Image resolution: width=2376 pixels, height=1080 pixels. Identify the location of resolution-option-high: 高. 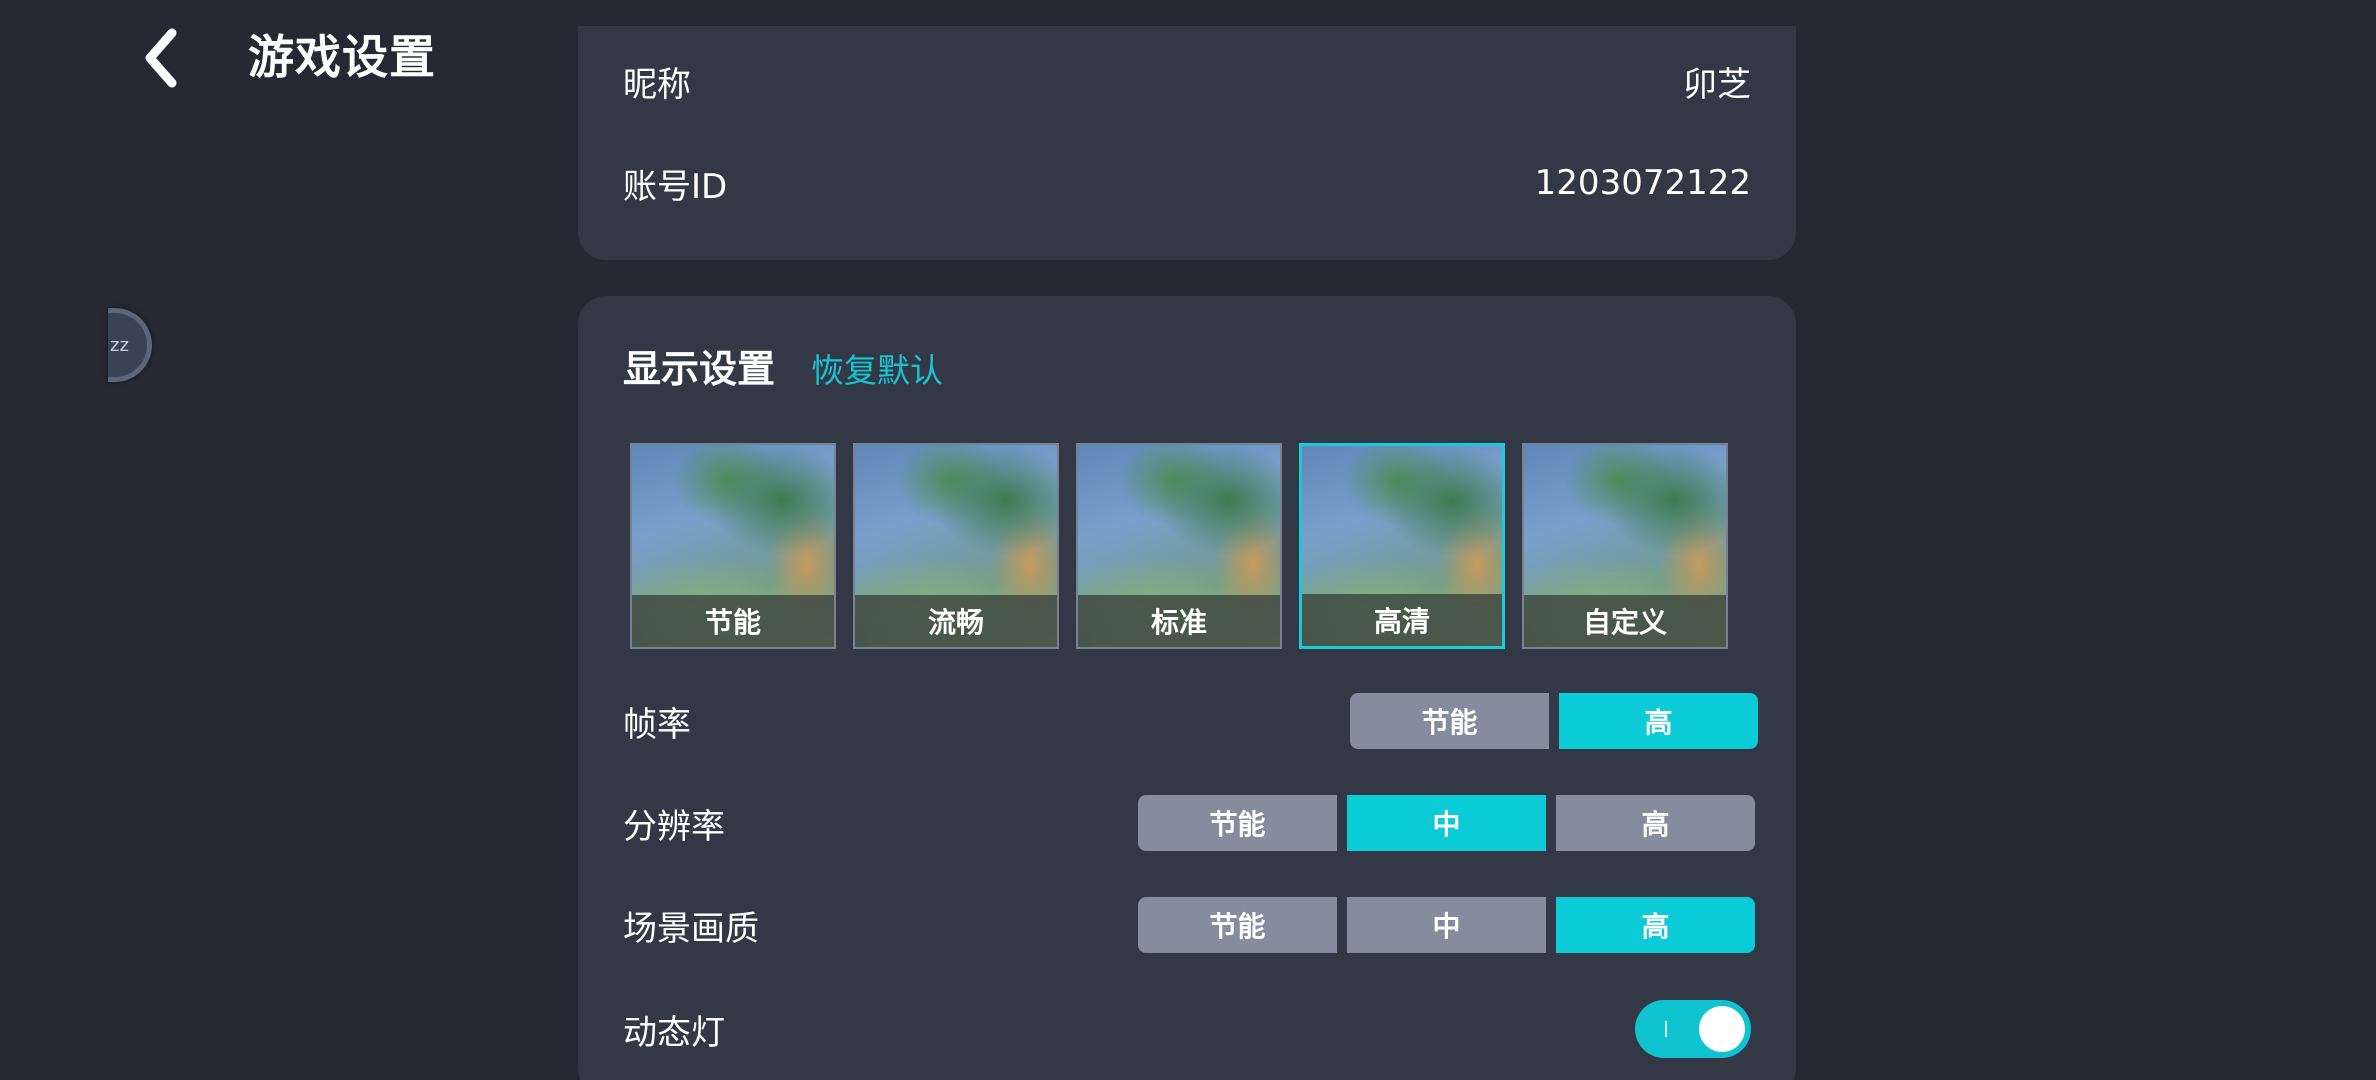
(1655, 823).